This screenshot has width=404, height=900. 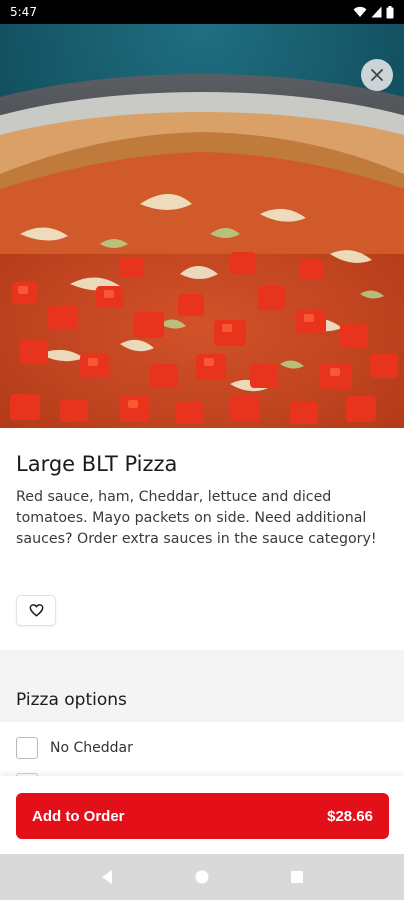 I want to click on close-button, so click(x=377, y=75).